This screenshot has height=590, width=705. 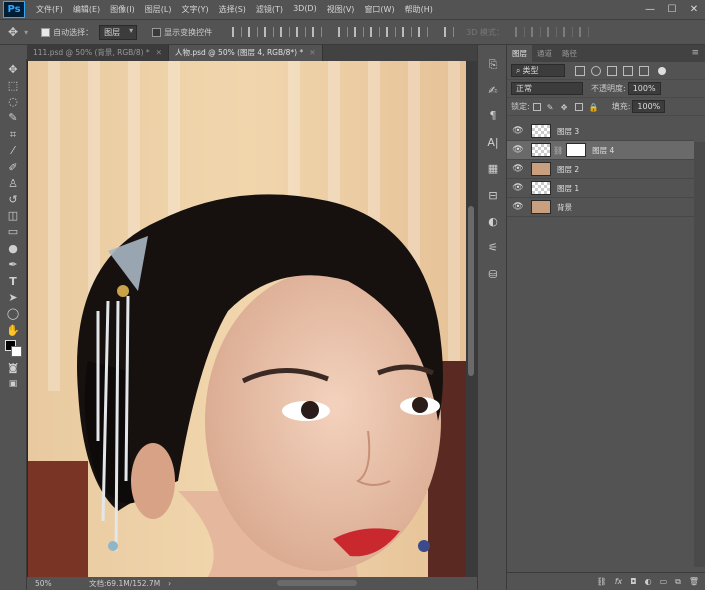 I want to click on panel-menu-icon: ≡, so click(x=695, y=53).